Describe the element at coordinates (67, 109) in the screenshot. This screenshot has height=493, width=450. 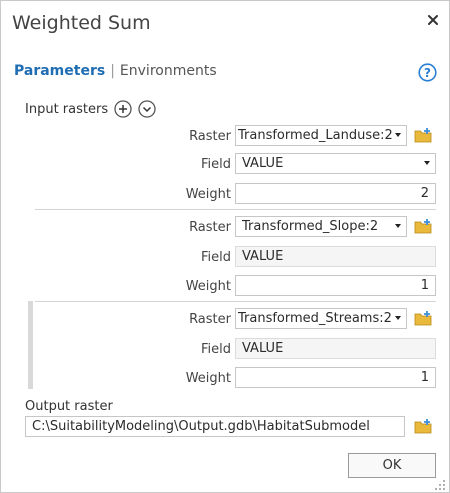
I see `input-rasters-label: Input rasters` at that location.